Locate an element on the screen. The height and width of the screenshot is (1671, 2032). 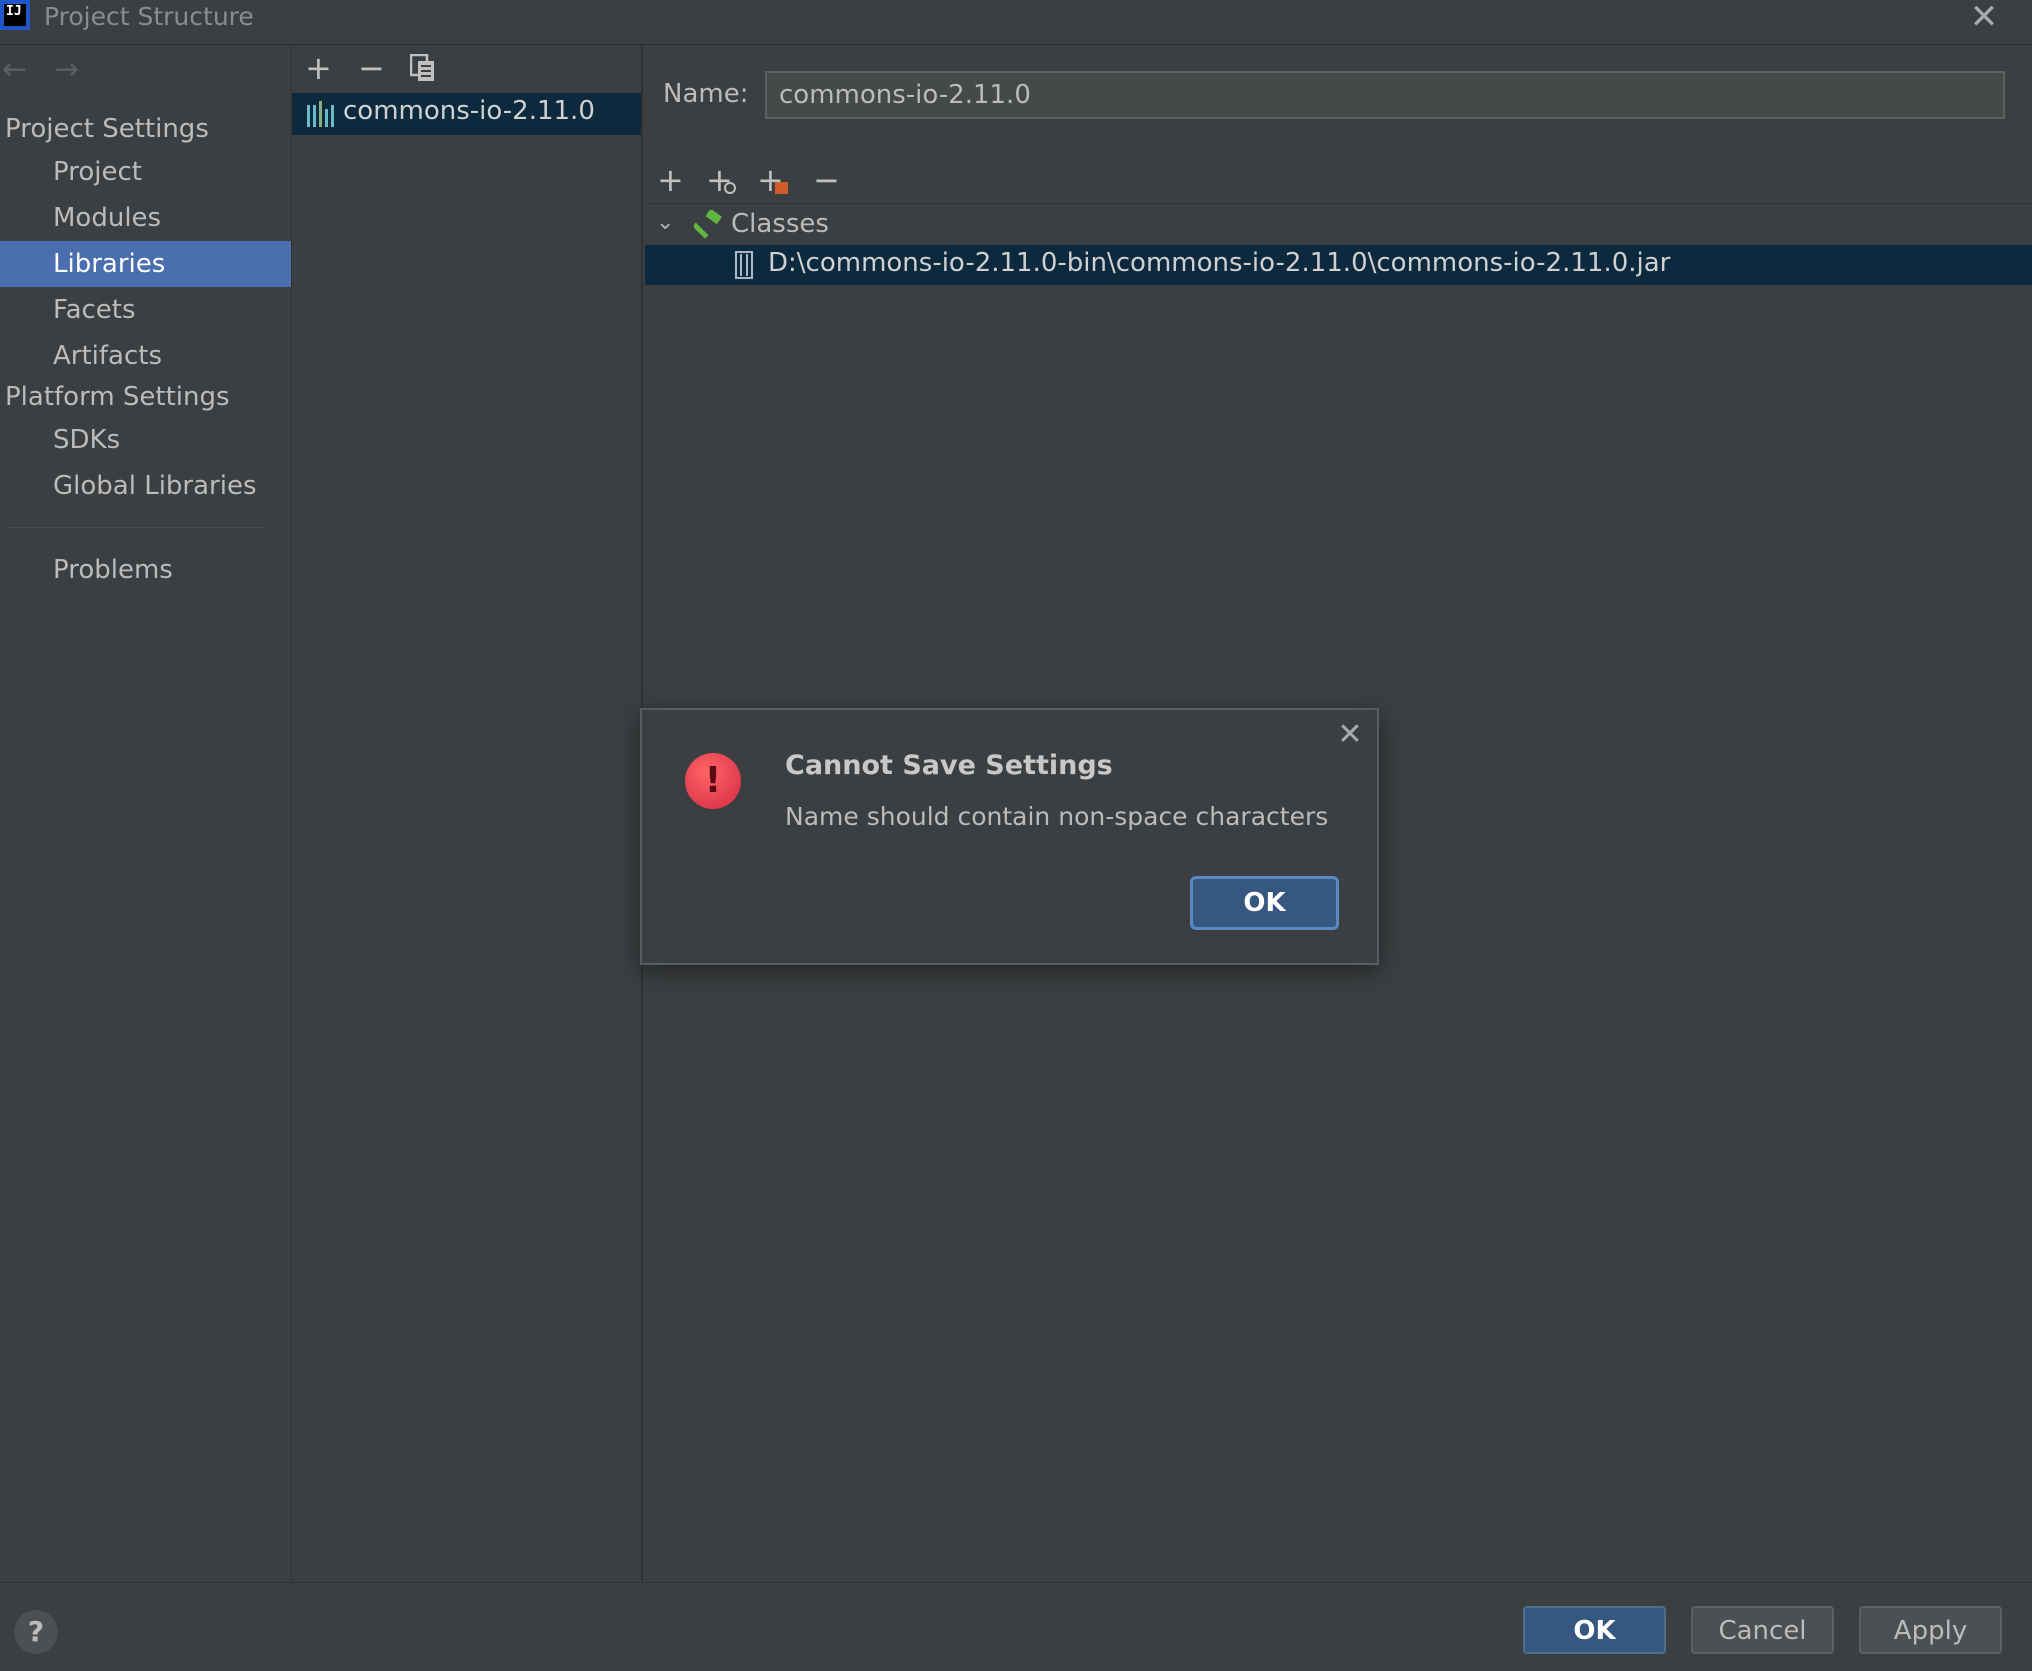
intellij-app-icon: IJ is located at coordinates (15, 15).